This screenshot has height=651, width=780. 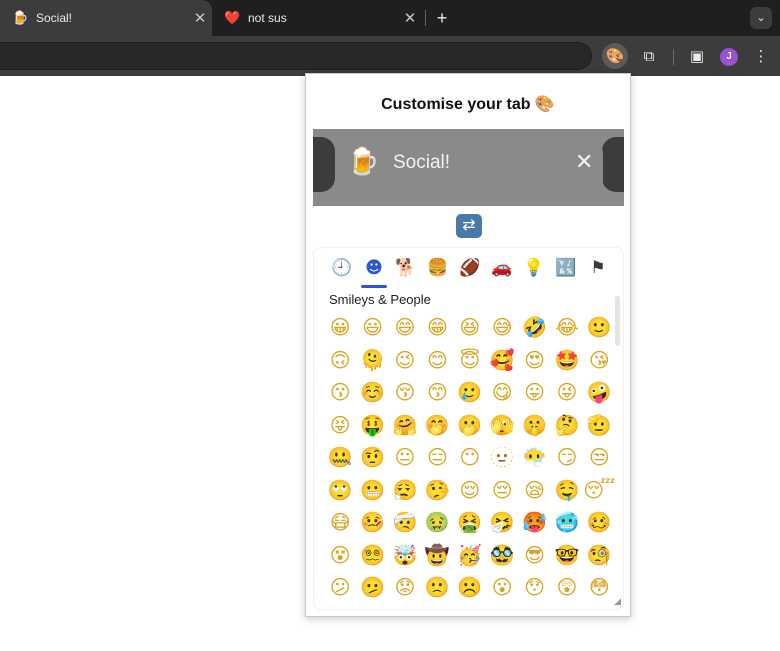 I want to click on emoji-button: 🫥, so click(x=502, y=457).